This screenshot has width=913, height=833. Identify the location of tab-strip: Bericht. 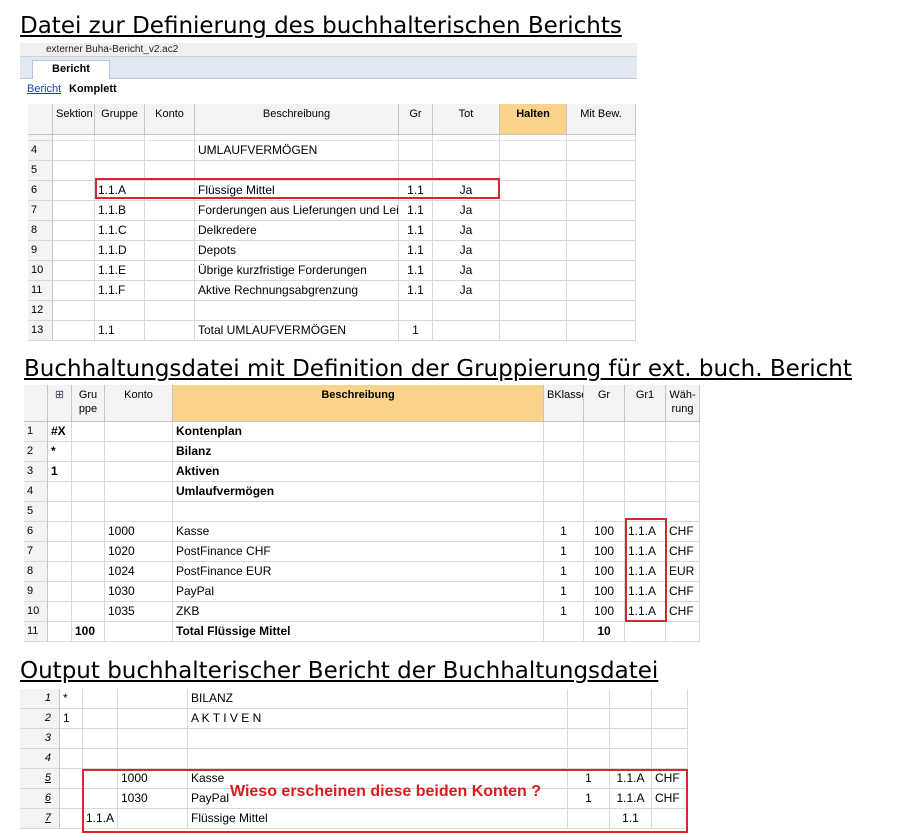
(328, 68).